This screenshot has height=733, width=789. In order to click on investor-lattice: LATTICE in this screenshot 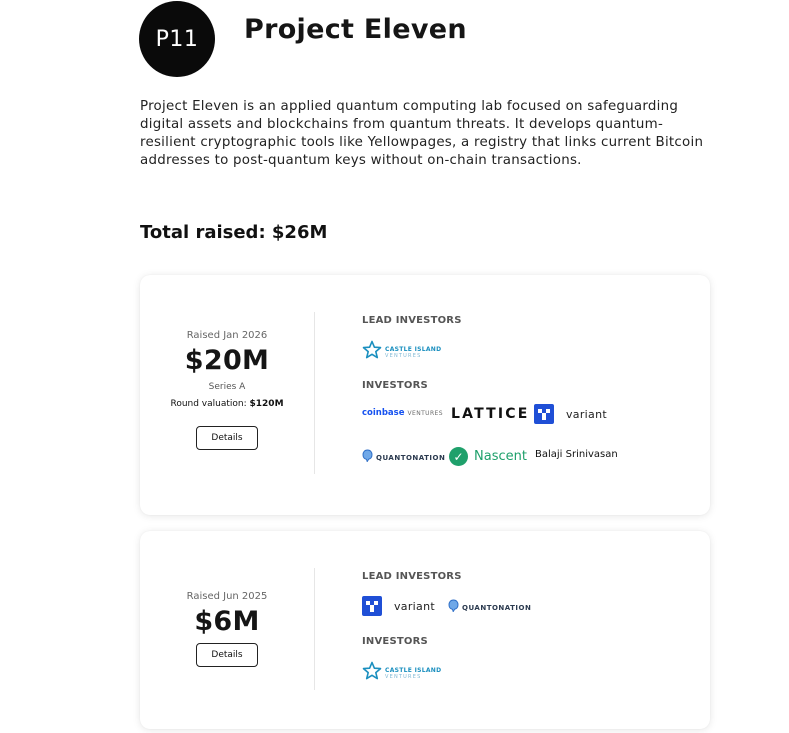, I will do `click(490, 414)`.